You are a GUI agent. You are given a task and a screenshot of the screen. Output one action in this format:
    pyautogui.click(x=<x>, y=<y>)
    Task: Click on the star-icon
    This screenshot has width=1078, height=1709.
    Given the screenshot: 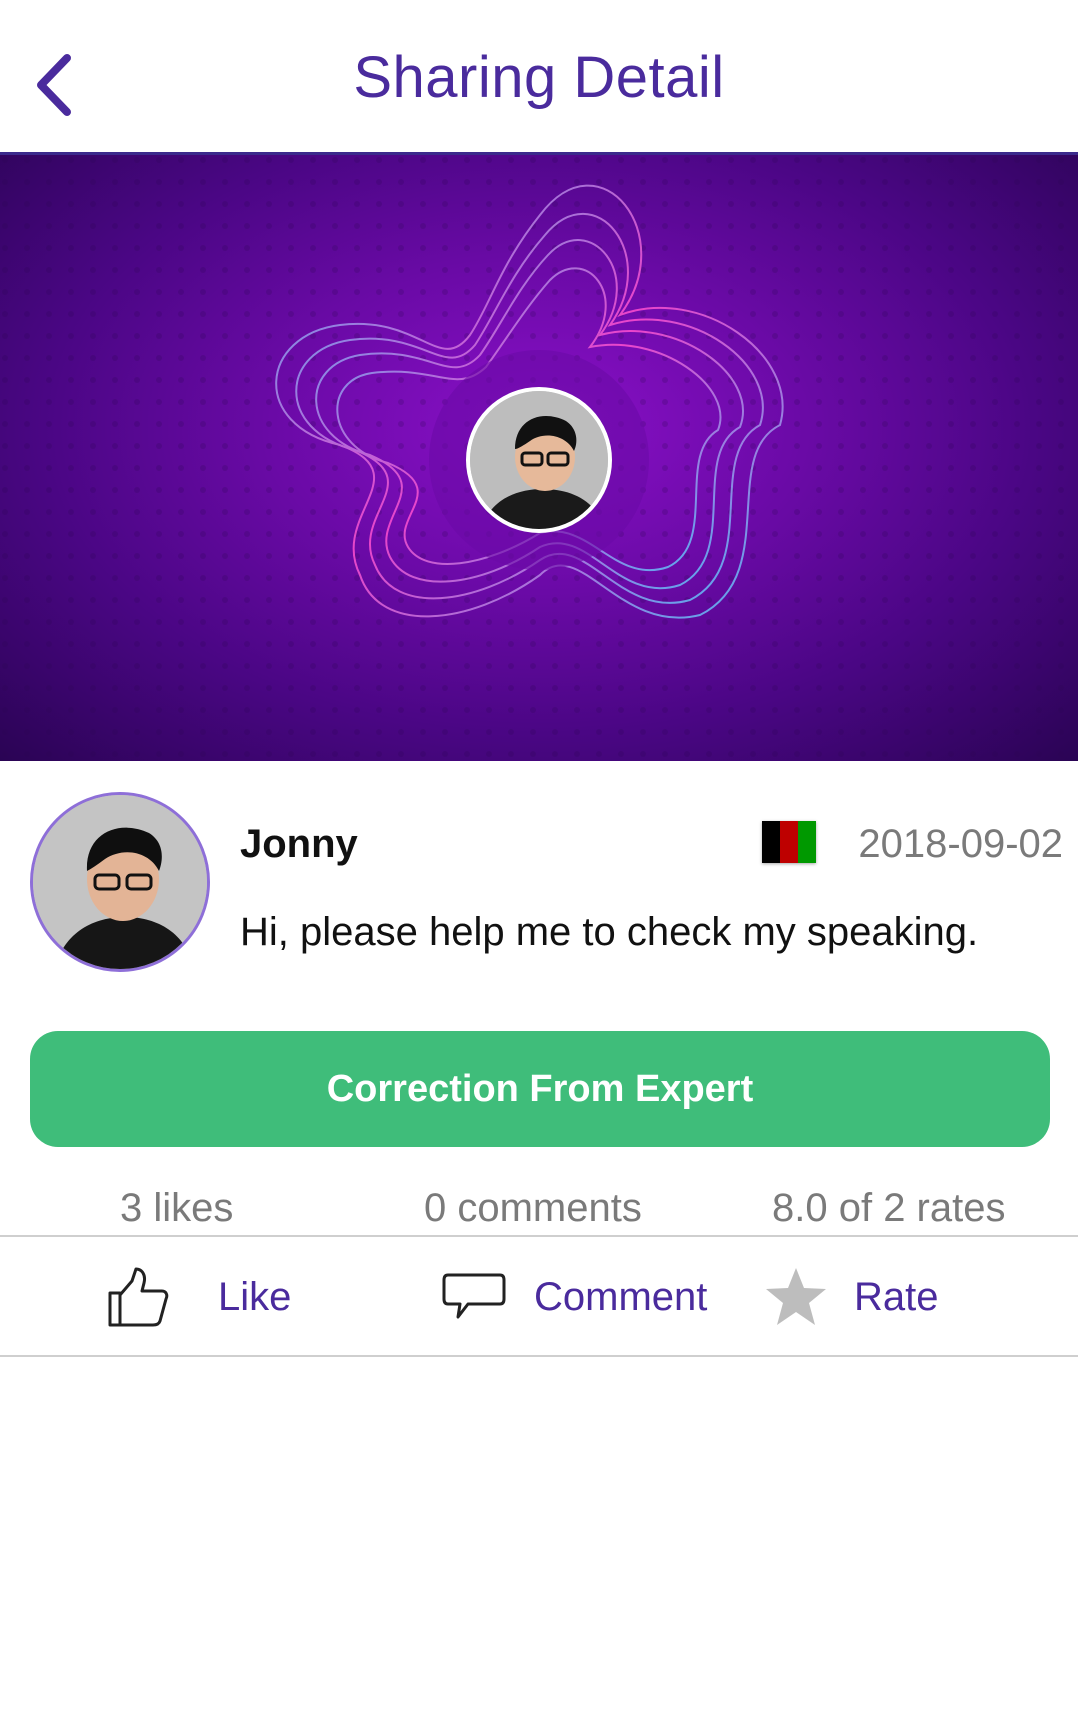 What is the action you would take?
    pyautogui.click(x=796, y=1297)
    